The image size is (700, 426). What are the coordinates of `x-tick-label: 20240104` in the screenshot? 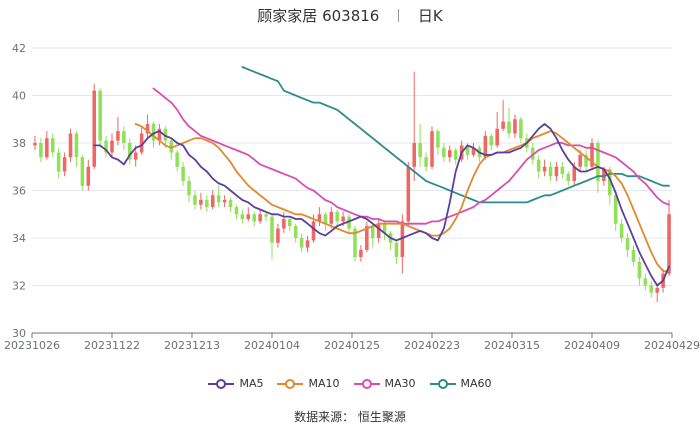 It's located at (272, 345).